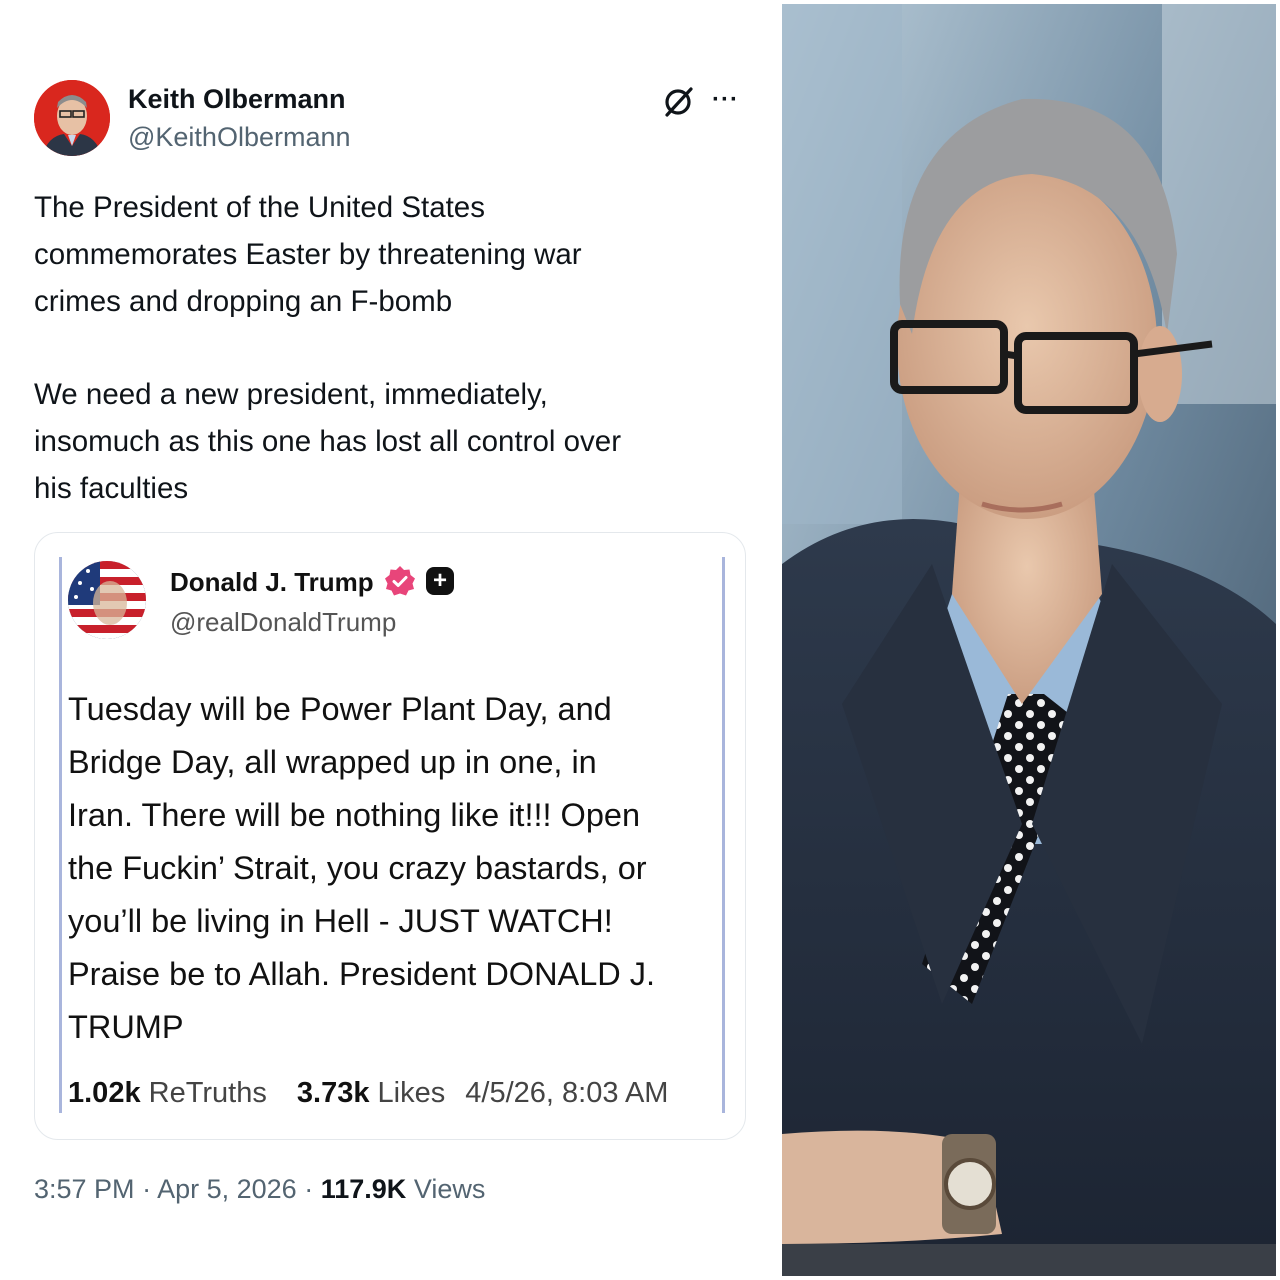 The height and width of the screenshot is (1280, 1280). Describe the element at coordinates (567, 1093) in the screenshot. I see `quoted-timestamp: 4/5/26, 8:03 AM` at that location.